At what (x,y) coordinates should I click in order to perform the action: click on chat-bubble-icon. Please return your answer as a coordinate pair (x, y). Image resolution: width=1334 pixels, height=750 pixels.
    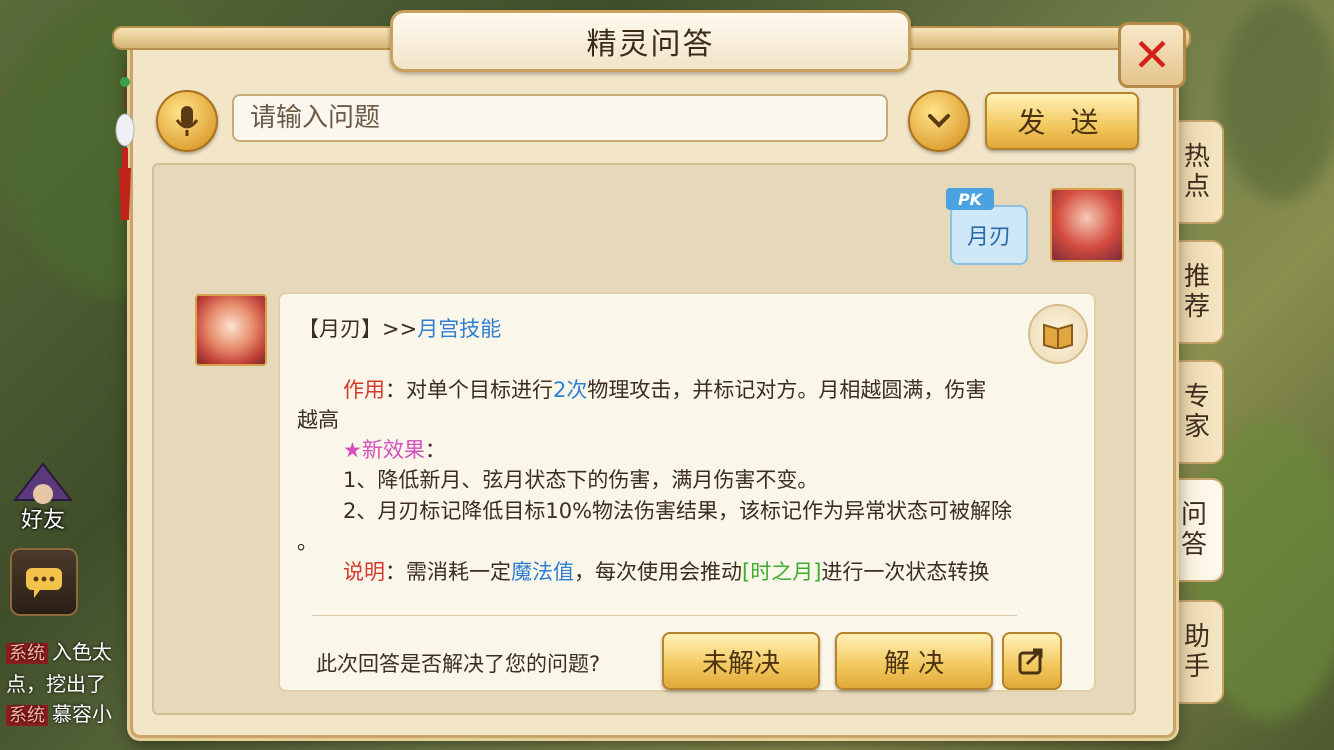
    Looking at the image, I should click on (44, 583).